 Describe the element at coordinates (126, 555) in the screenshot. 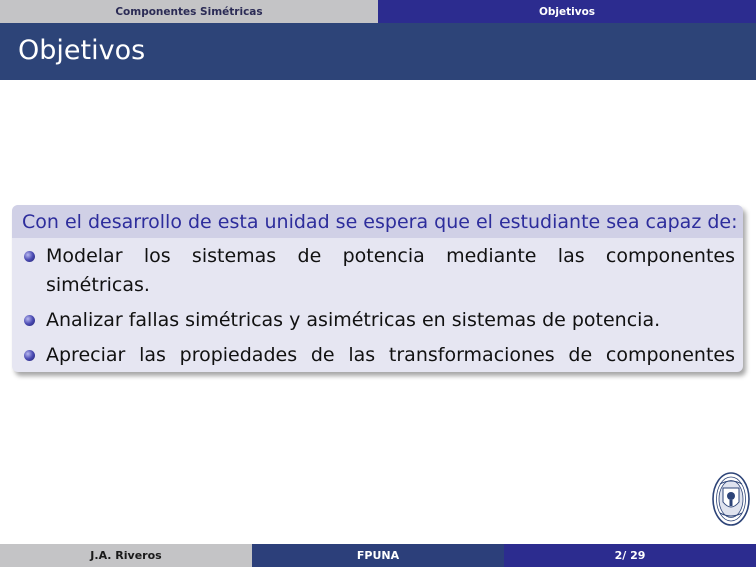

I see `footer-author: J.A. Riveros` at that location.